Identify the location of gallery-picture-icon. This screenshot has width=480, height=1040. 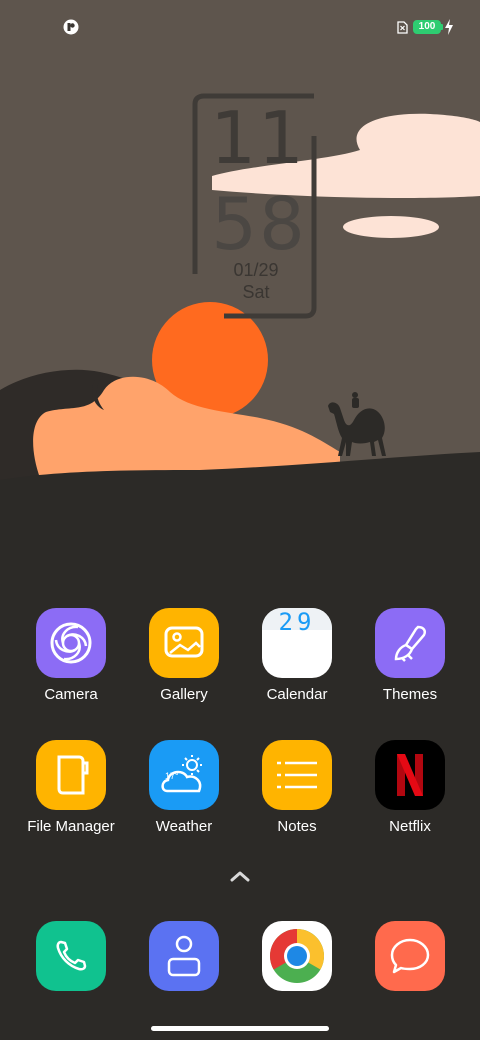
(184, 643).